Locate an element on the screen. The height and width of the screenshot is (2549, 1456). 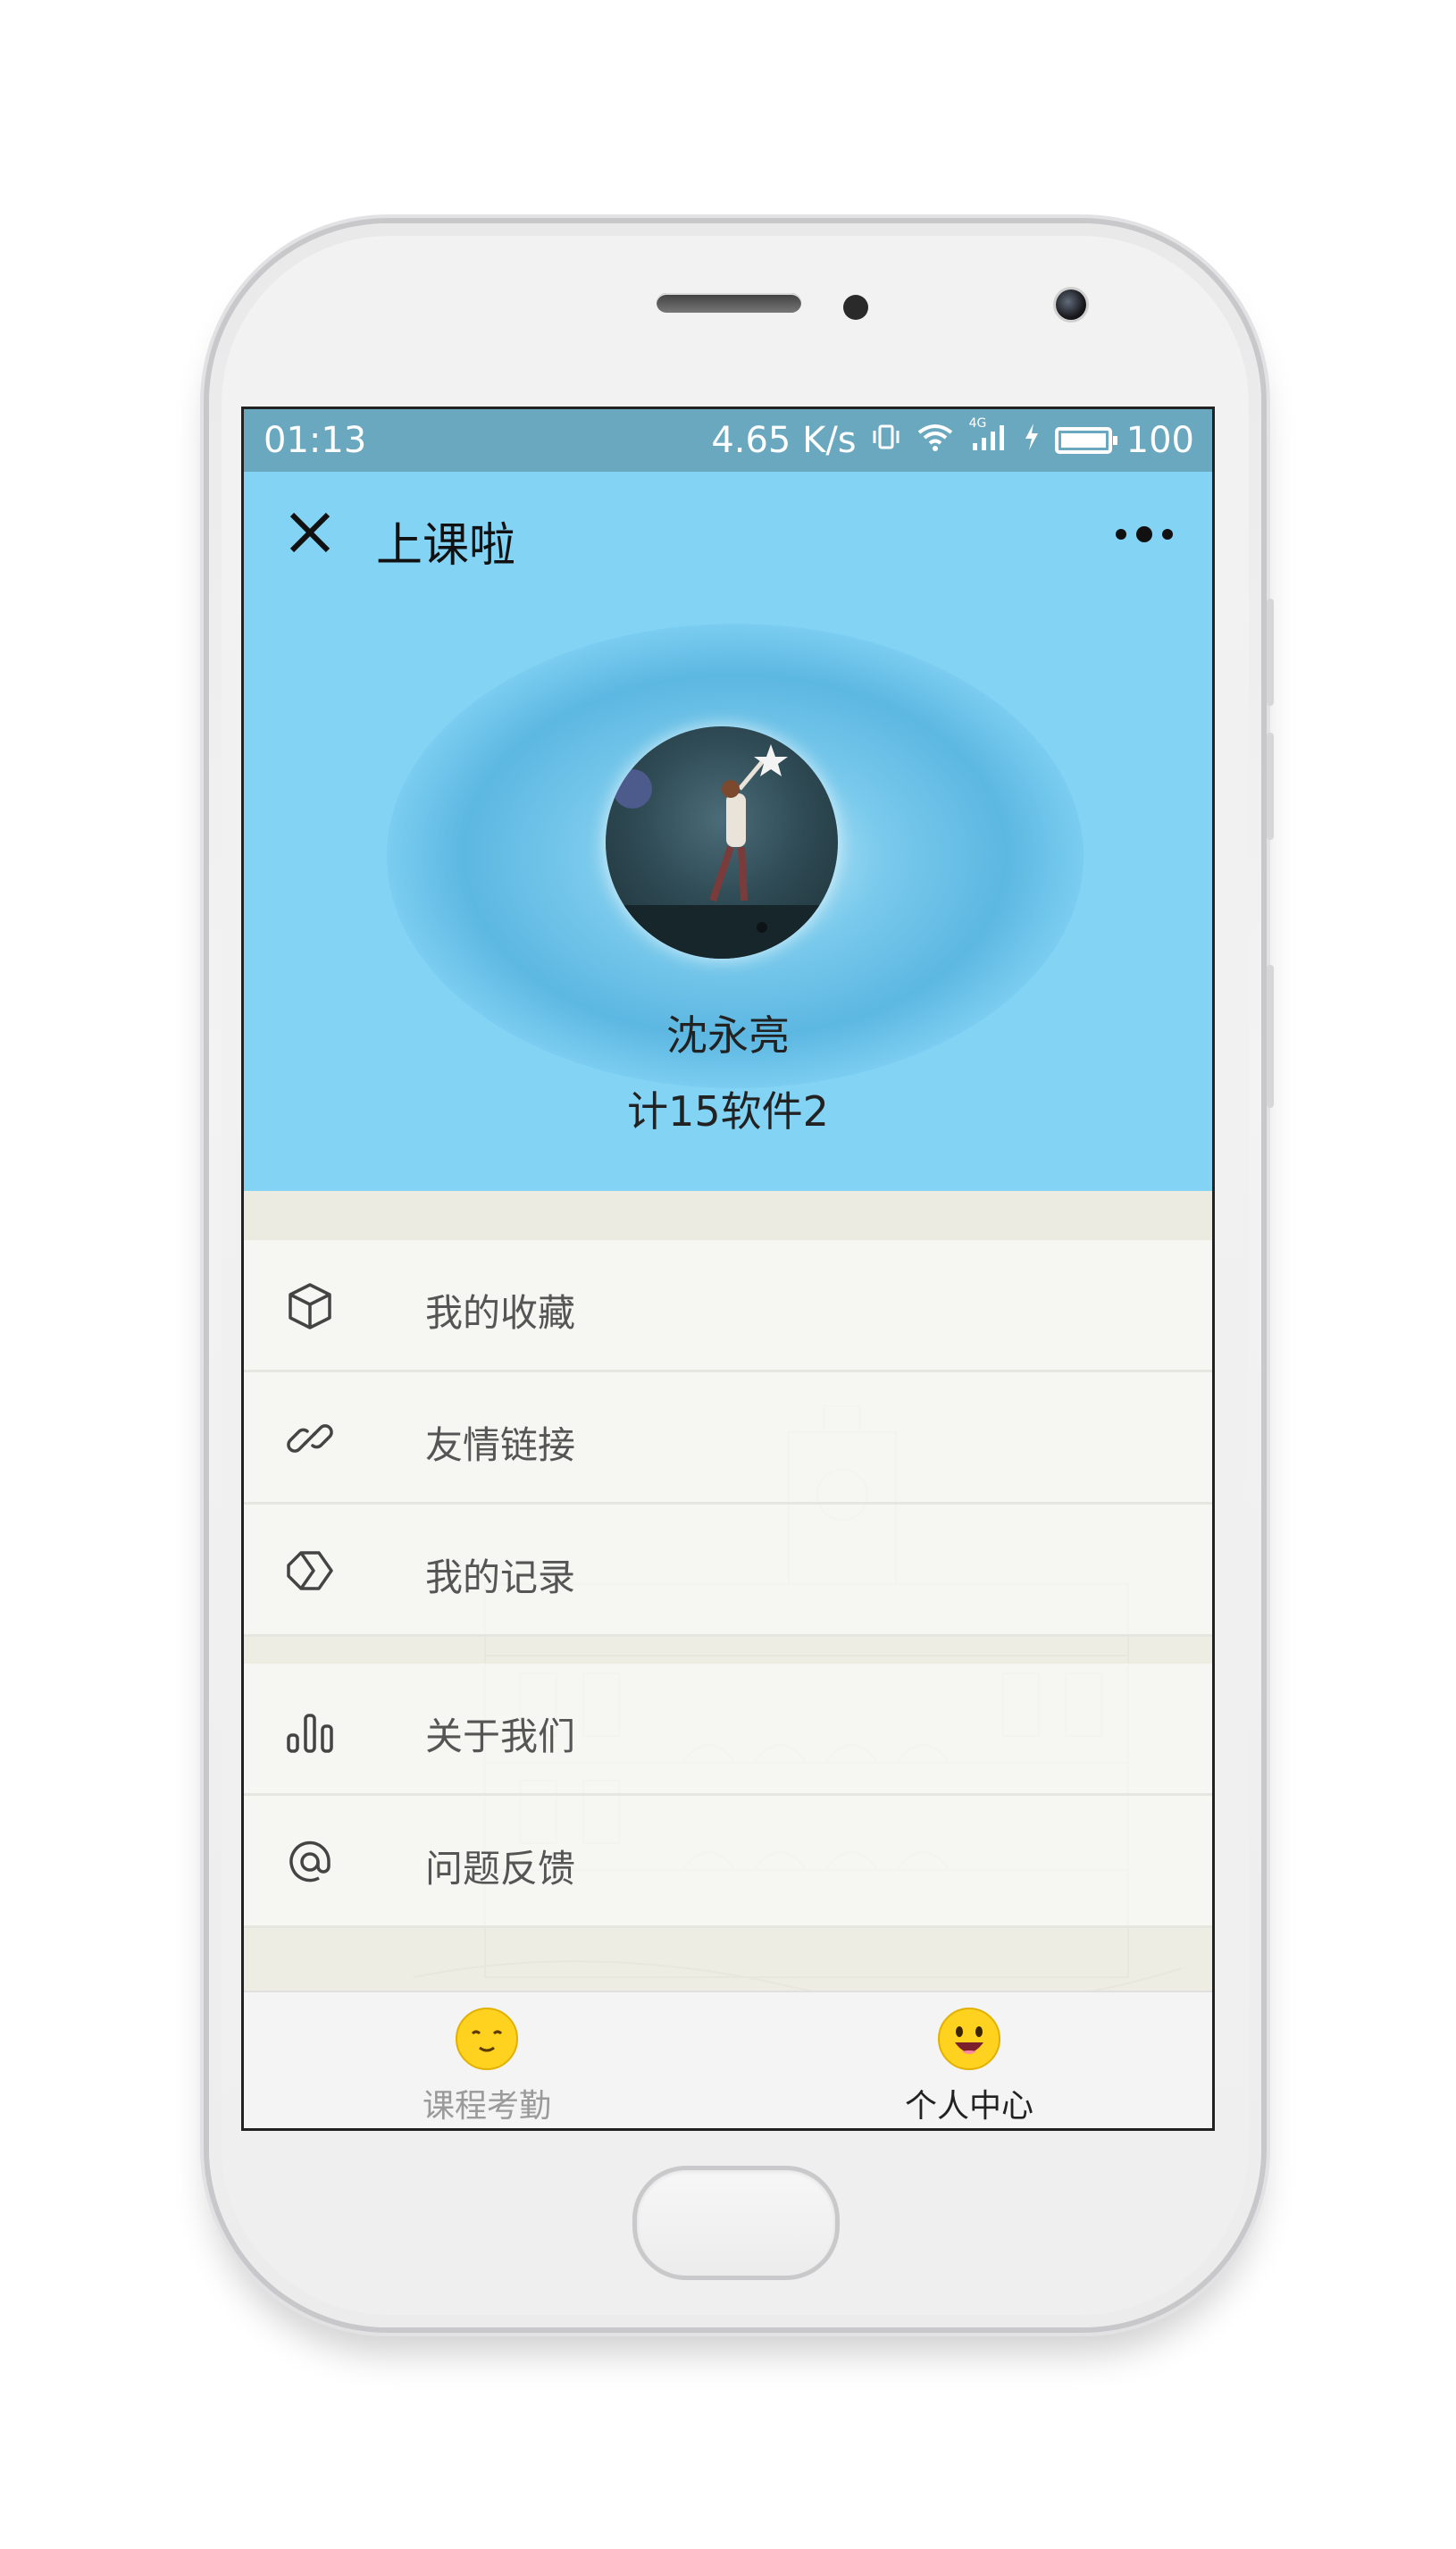
more-options-button is located at coordinates (1144, 534).